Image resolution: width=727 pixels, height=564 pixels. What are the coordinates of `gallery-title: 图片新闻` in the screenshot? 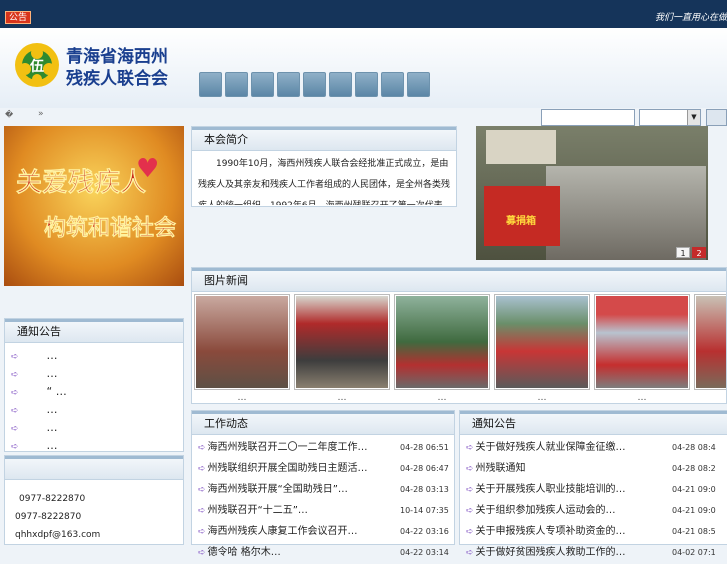 It's located at (459, 280).